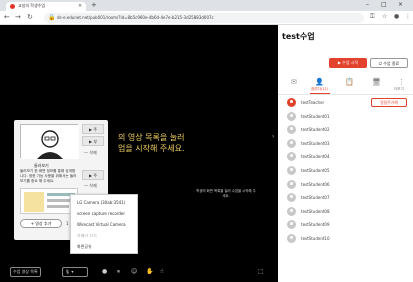  I want to click on start-class-button: ▶ 수업 시작, so click(348, 63).